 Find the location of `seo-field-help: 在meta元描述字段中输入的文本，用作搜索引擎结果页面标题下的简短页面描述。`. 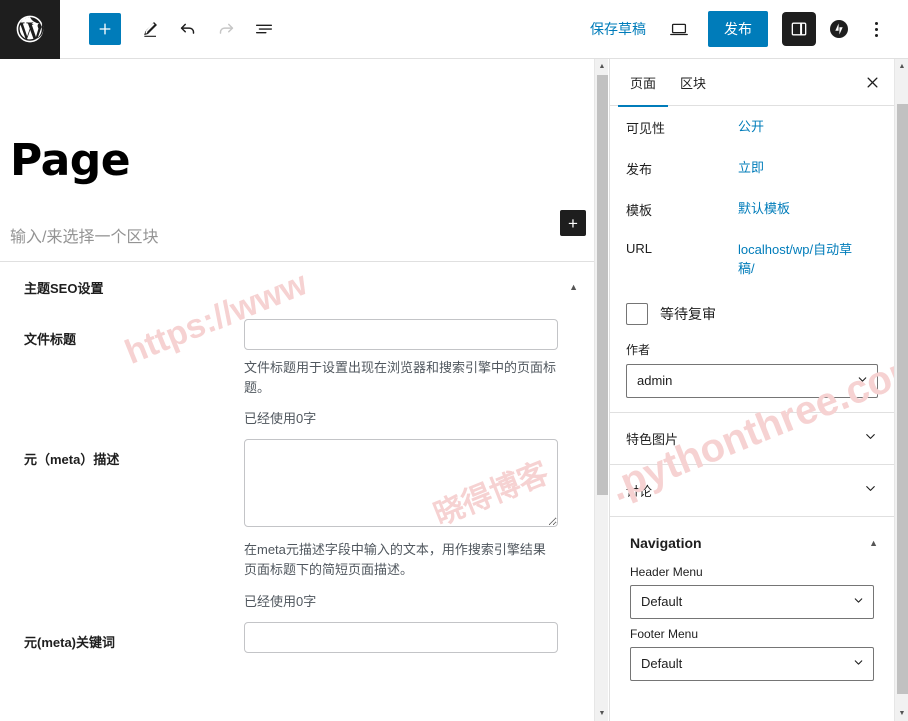

seo-field-help: 在meta元描述字段中输入的文本，用作搜索引擎结果页面标题下的简短页面描述。 is located at coordinates (395, 560).